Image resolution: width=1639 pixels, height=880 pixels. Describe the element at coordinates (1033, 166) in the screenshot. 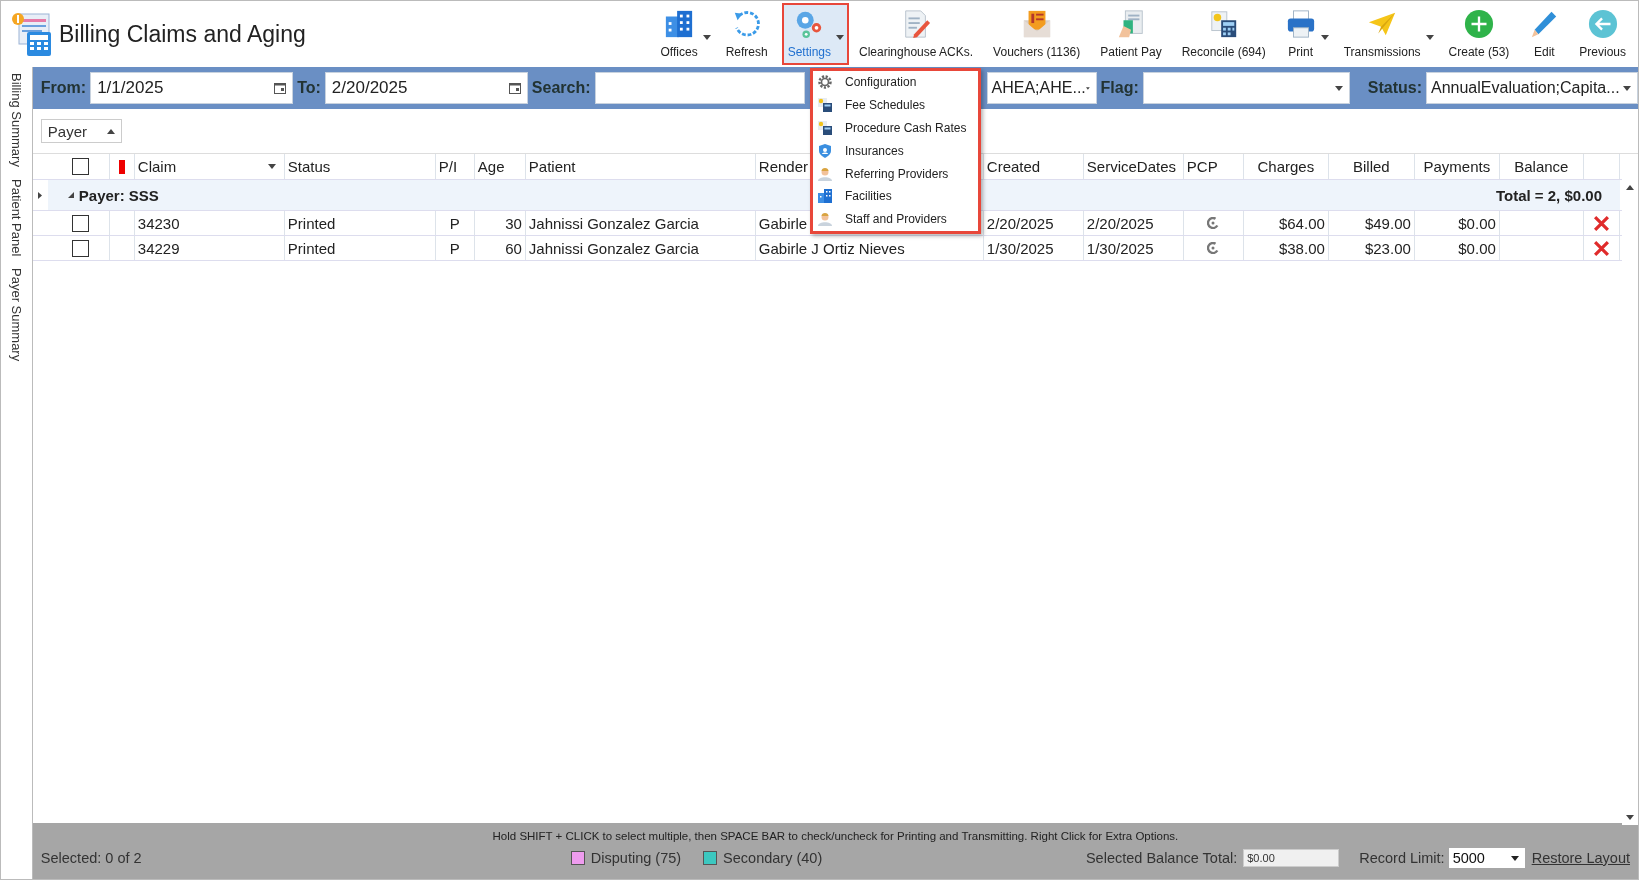

I see `column-header: Created` at that location.